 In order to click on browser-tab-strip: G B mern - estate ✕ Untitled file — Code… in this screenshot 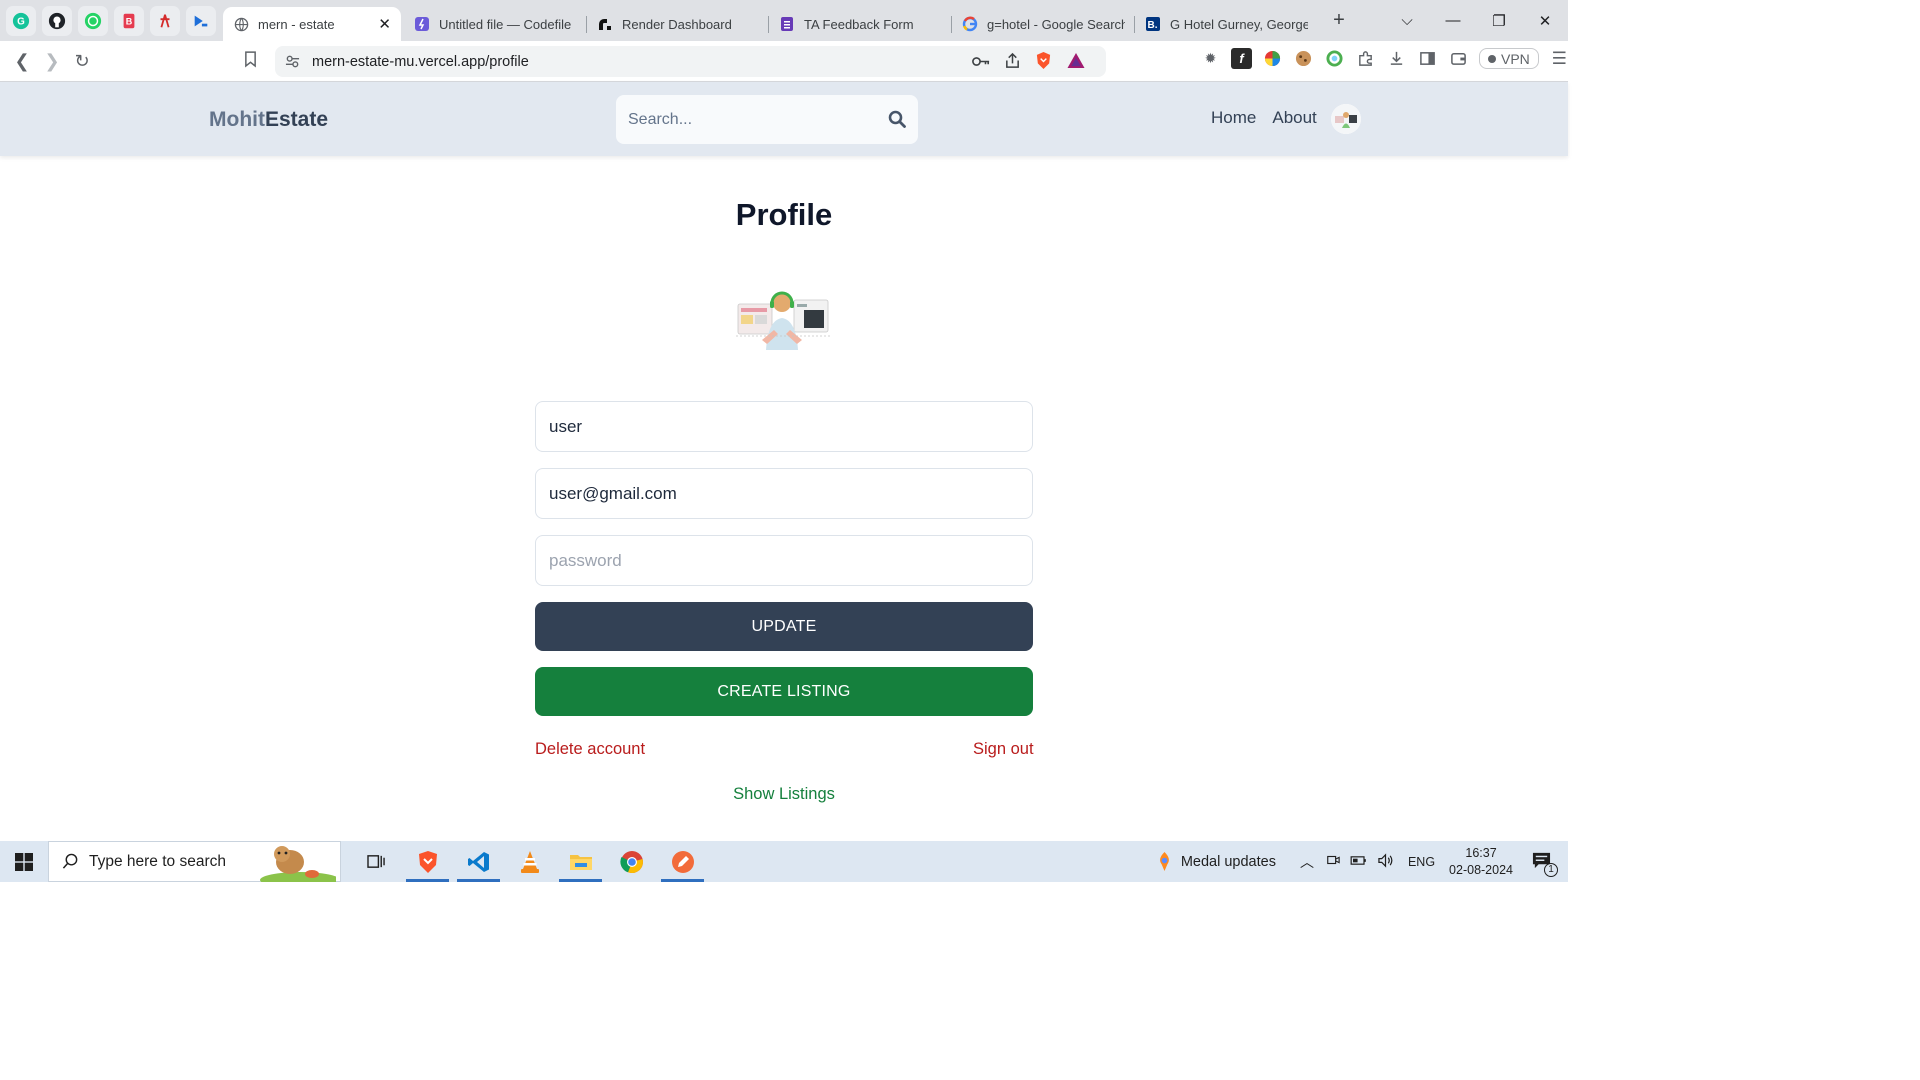, I will do `click(784, 20)`.